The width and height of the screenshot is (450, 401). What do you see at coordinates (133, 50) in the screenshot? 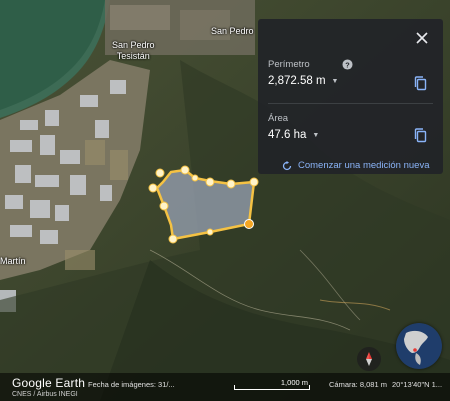
I see `place-label-san-pedro-tesistan: San Pedro Tesistán` at bounding box center [133, 50].